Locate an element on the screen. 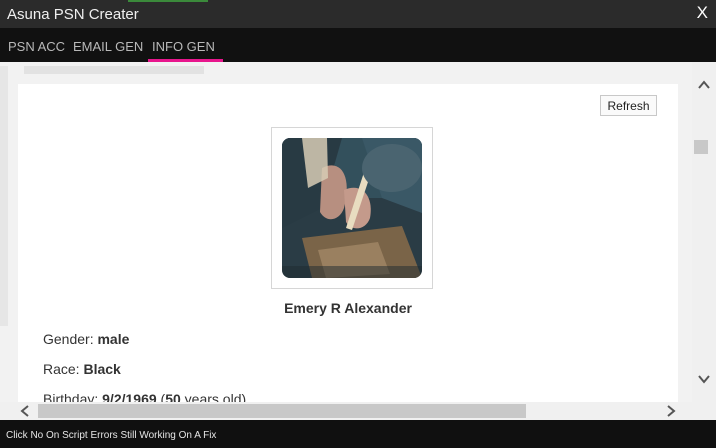 This screenshot has height=448, width=716. chevron-right-icon is located at coordinates (671, 411).